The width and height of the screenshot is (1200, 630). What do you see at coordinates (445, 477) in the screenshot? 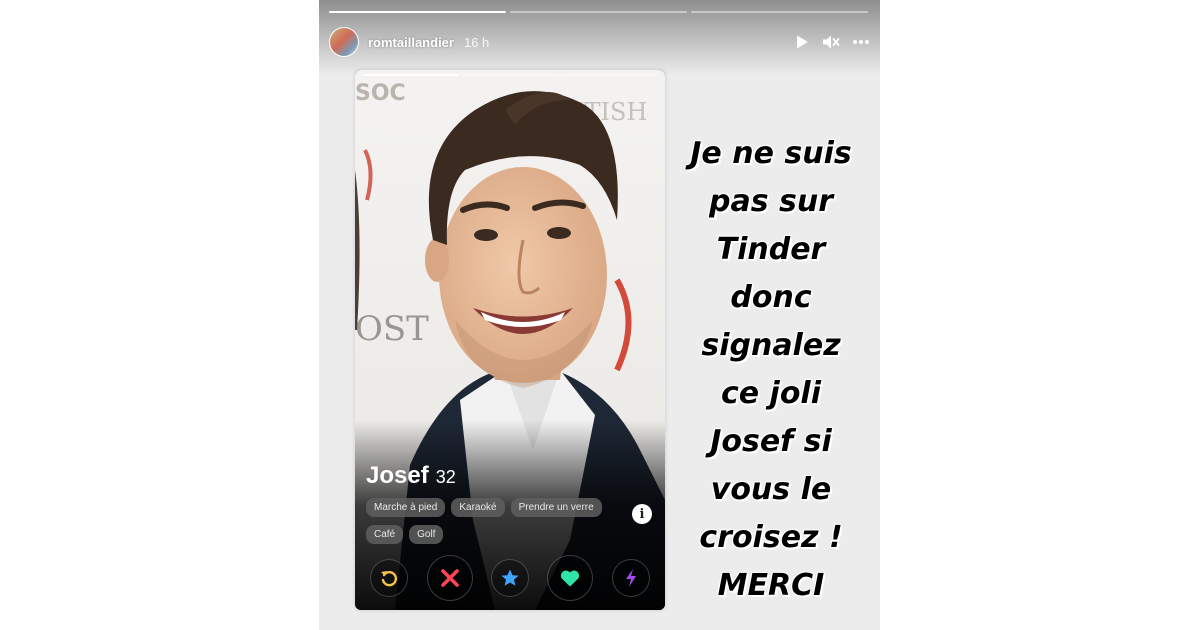
I see `profile-age: 32` at bounding box center [445, 477].